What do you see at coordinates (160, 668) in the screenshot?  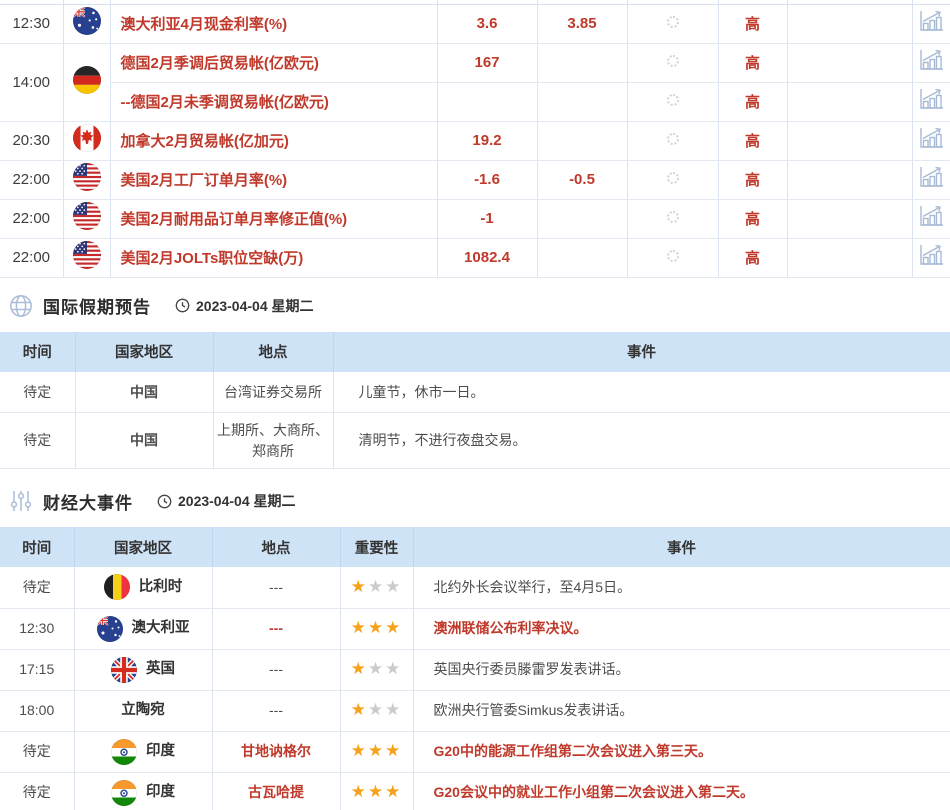 I see `country-name: 英国` at bounding box center [160, 668].